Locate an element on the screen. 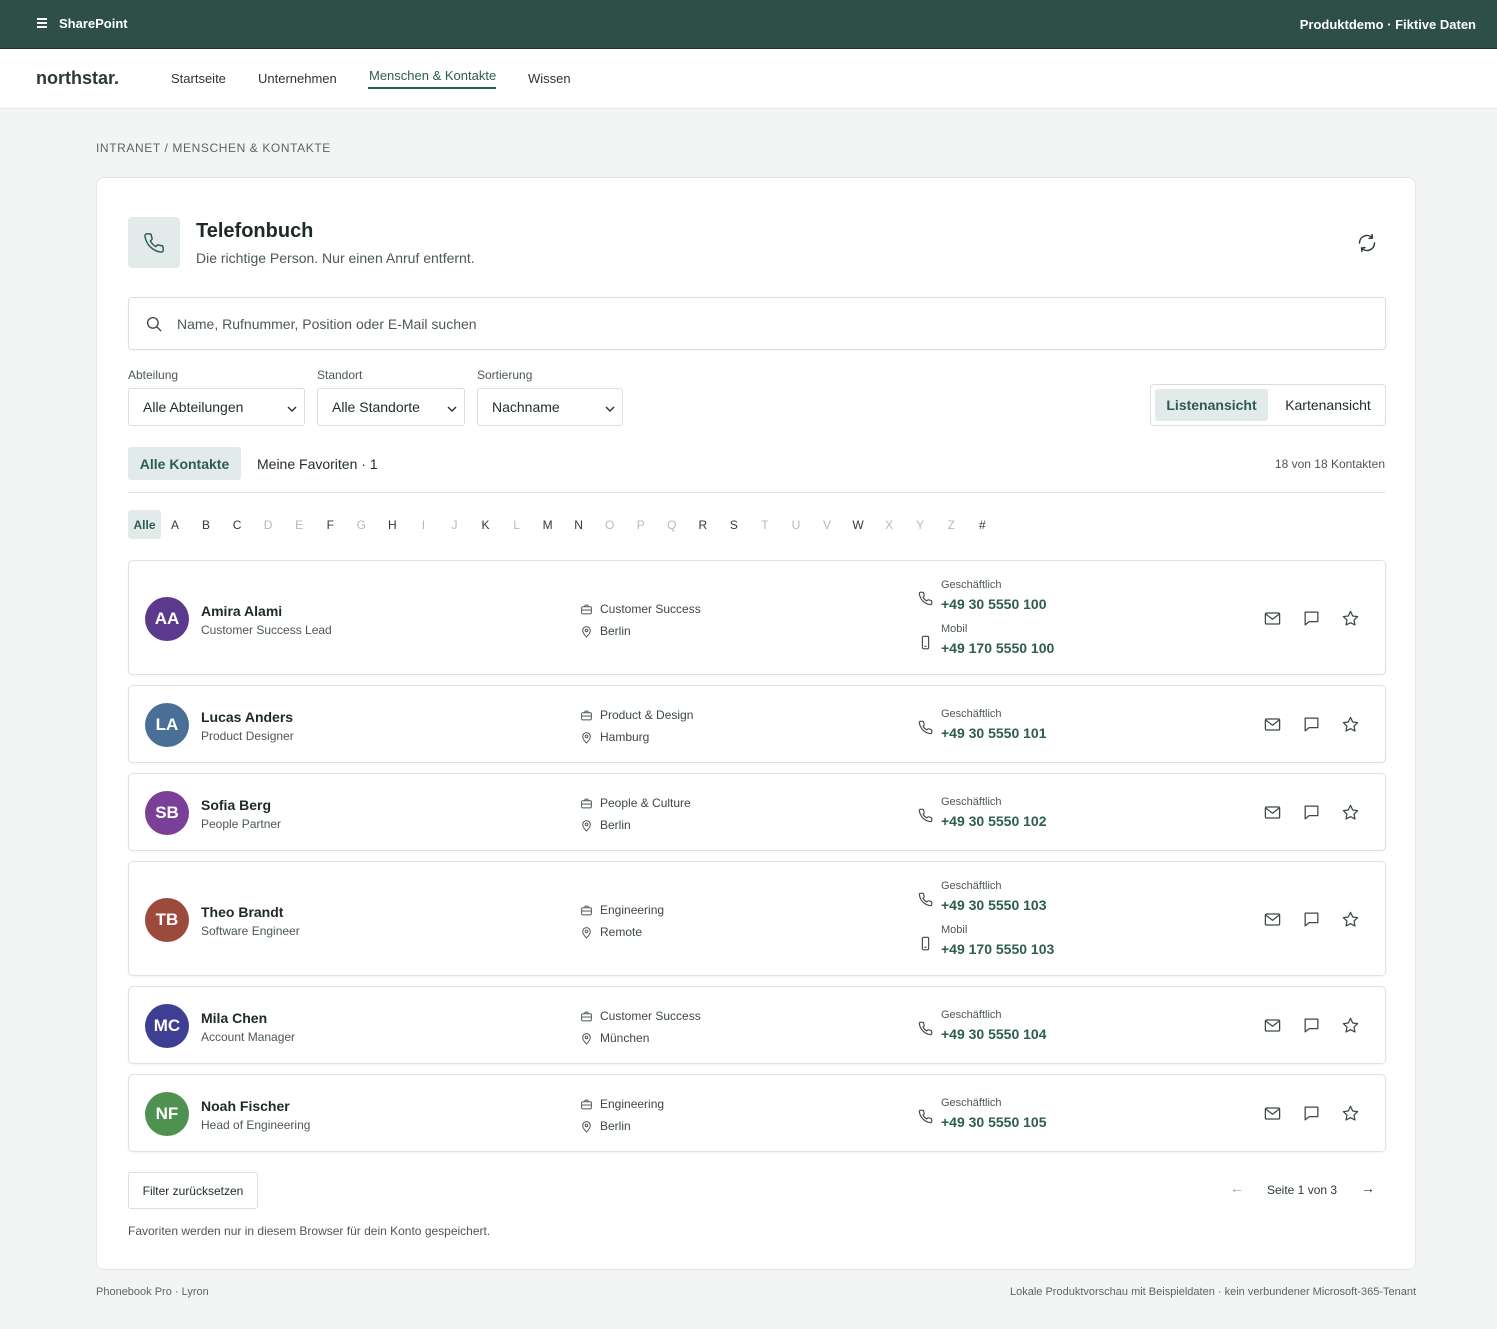 The height and width of the screenshot is (1329, 1497). department-label: Customer Success is located at coordinates (650, 1016).